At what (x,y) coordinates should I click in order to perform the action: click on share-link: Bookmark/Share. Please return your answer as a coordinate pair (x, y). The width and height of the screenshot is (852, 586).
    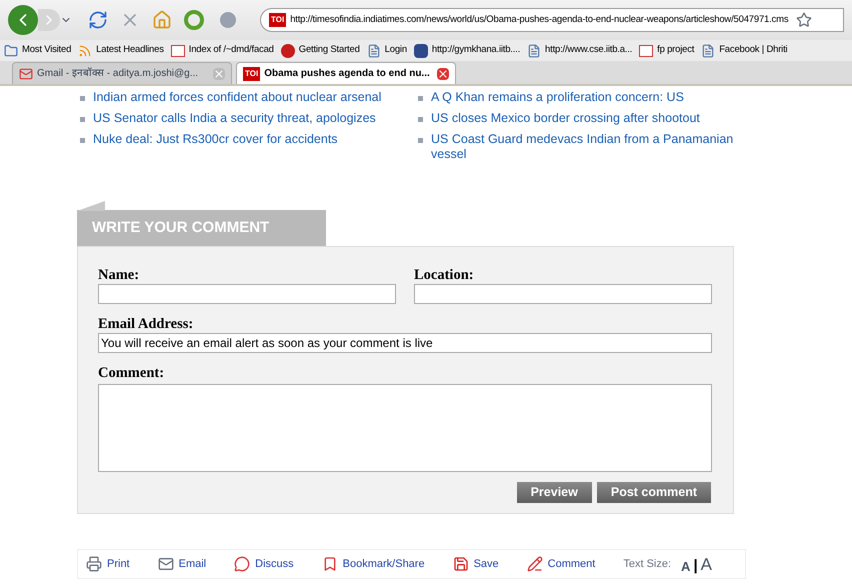
    Looking at the image, I should click on (383, 564).